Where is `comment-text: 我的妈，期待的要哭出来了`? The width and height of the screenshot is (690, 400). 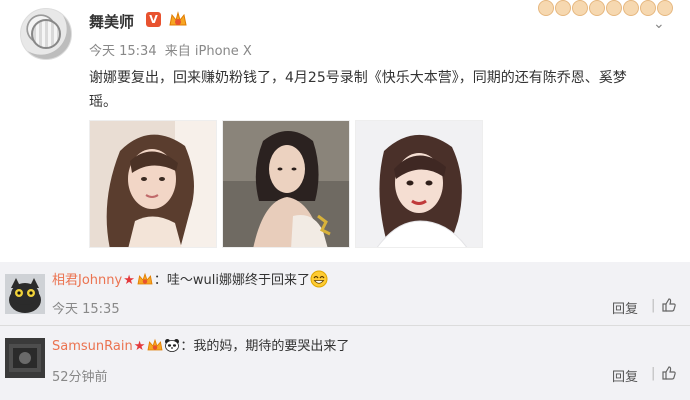 comment-text: 我的妈，期待的要哭出来了 is located at coordinates (271, 346).